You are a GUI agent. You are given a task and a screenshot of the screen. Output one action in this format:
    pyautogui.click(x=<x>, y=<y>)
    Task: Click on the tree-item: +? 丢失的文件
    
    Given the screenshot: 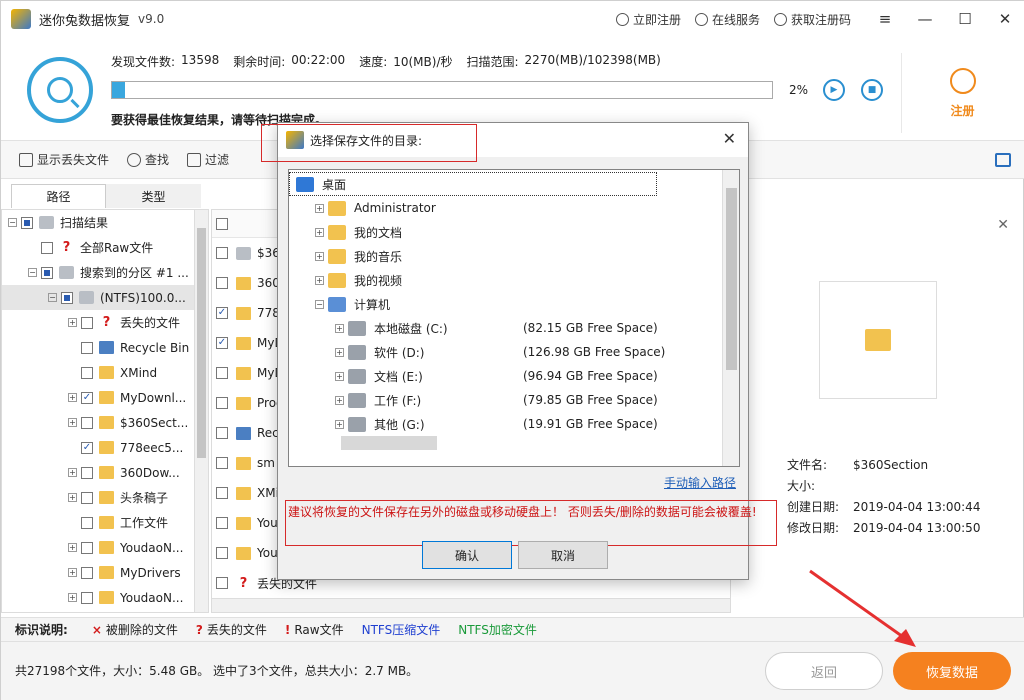 What is the action you would take?
    pyautogui.click(x=105, y=322)
    